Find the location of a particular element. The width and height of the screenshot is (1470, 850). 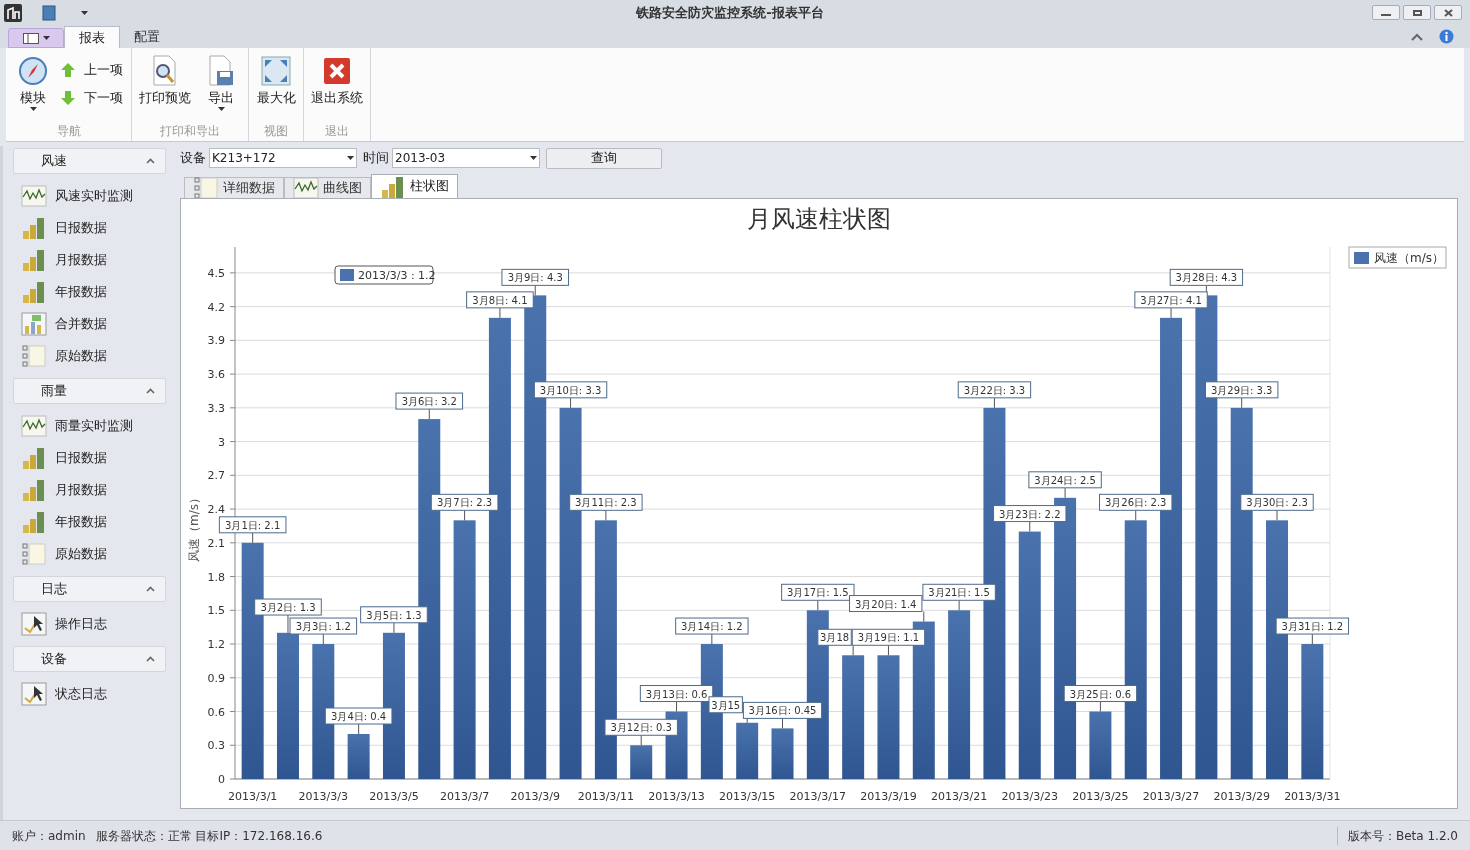

x-tick-label: 2013/3/5 is located at coordinates (394, 796).